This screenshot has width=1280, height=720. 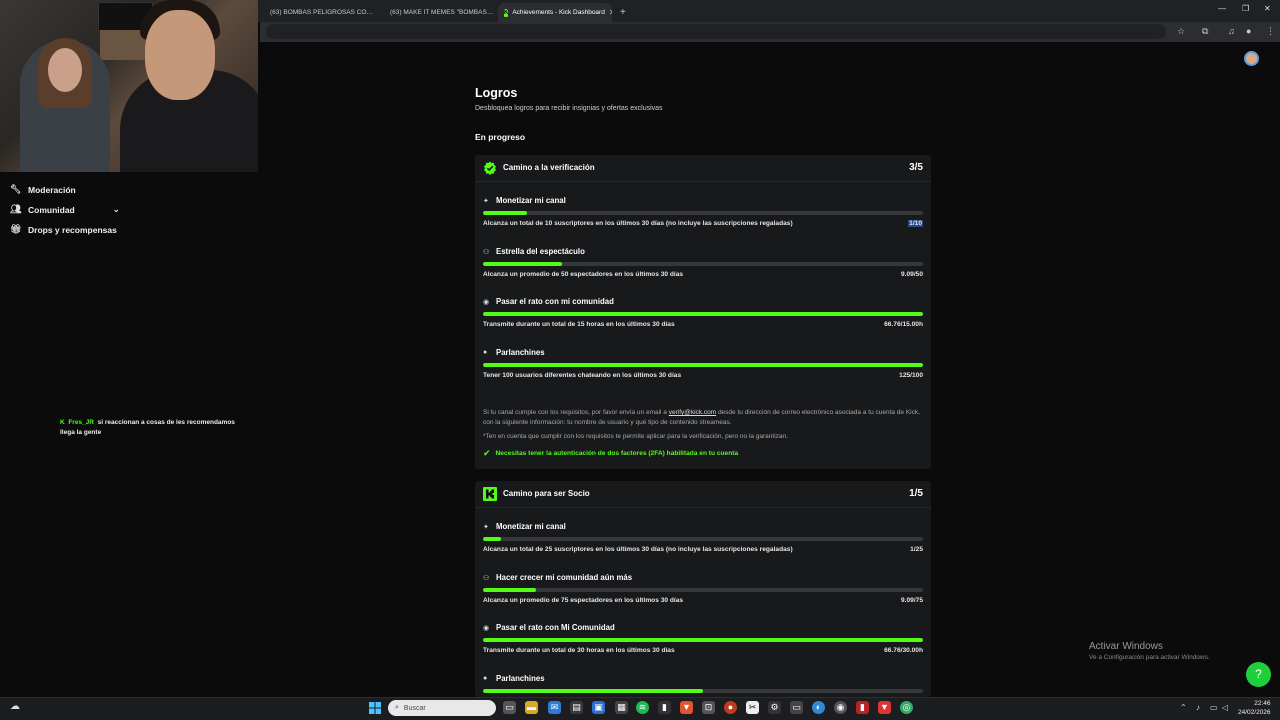 I want to click on app-icon: ▣, so click(x=598, y=707).